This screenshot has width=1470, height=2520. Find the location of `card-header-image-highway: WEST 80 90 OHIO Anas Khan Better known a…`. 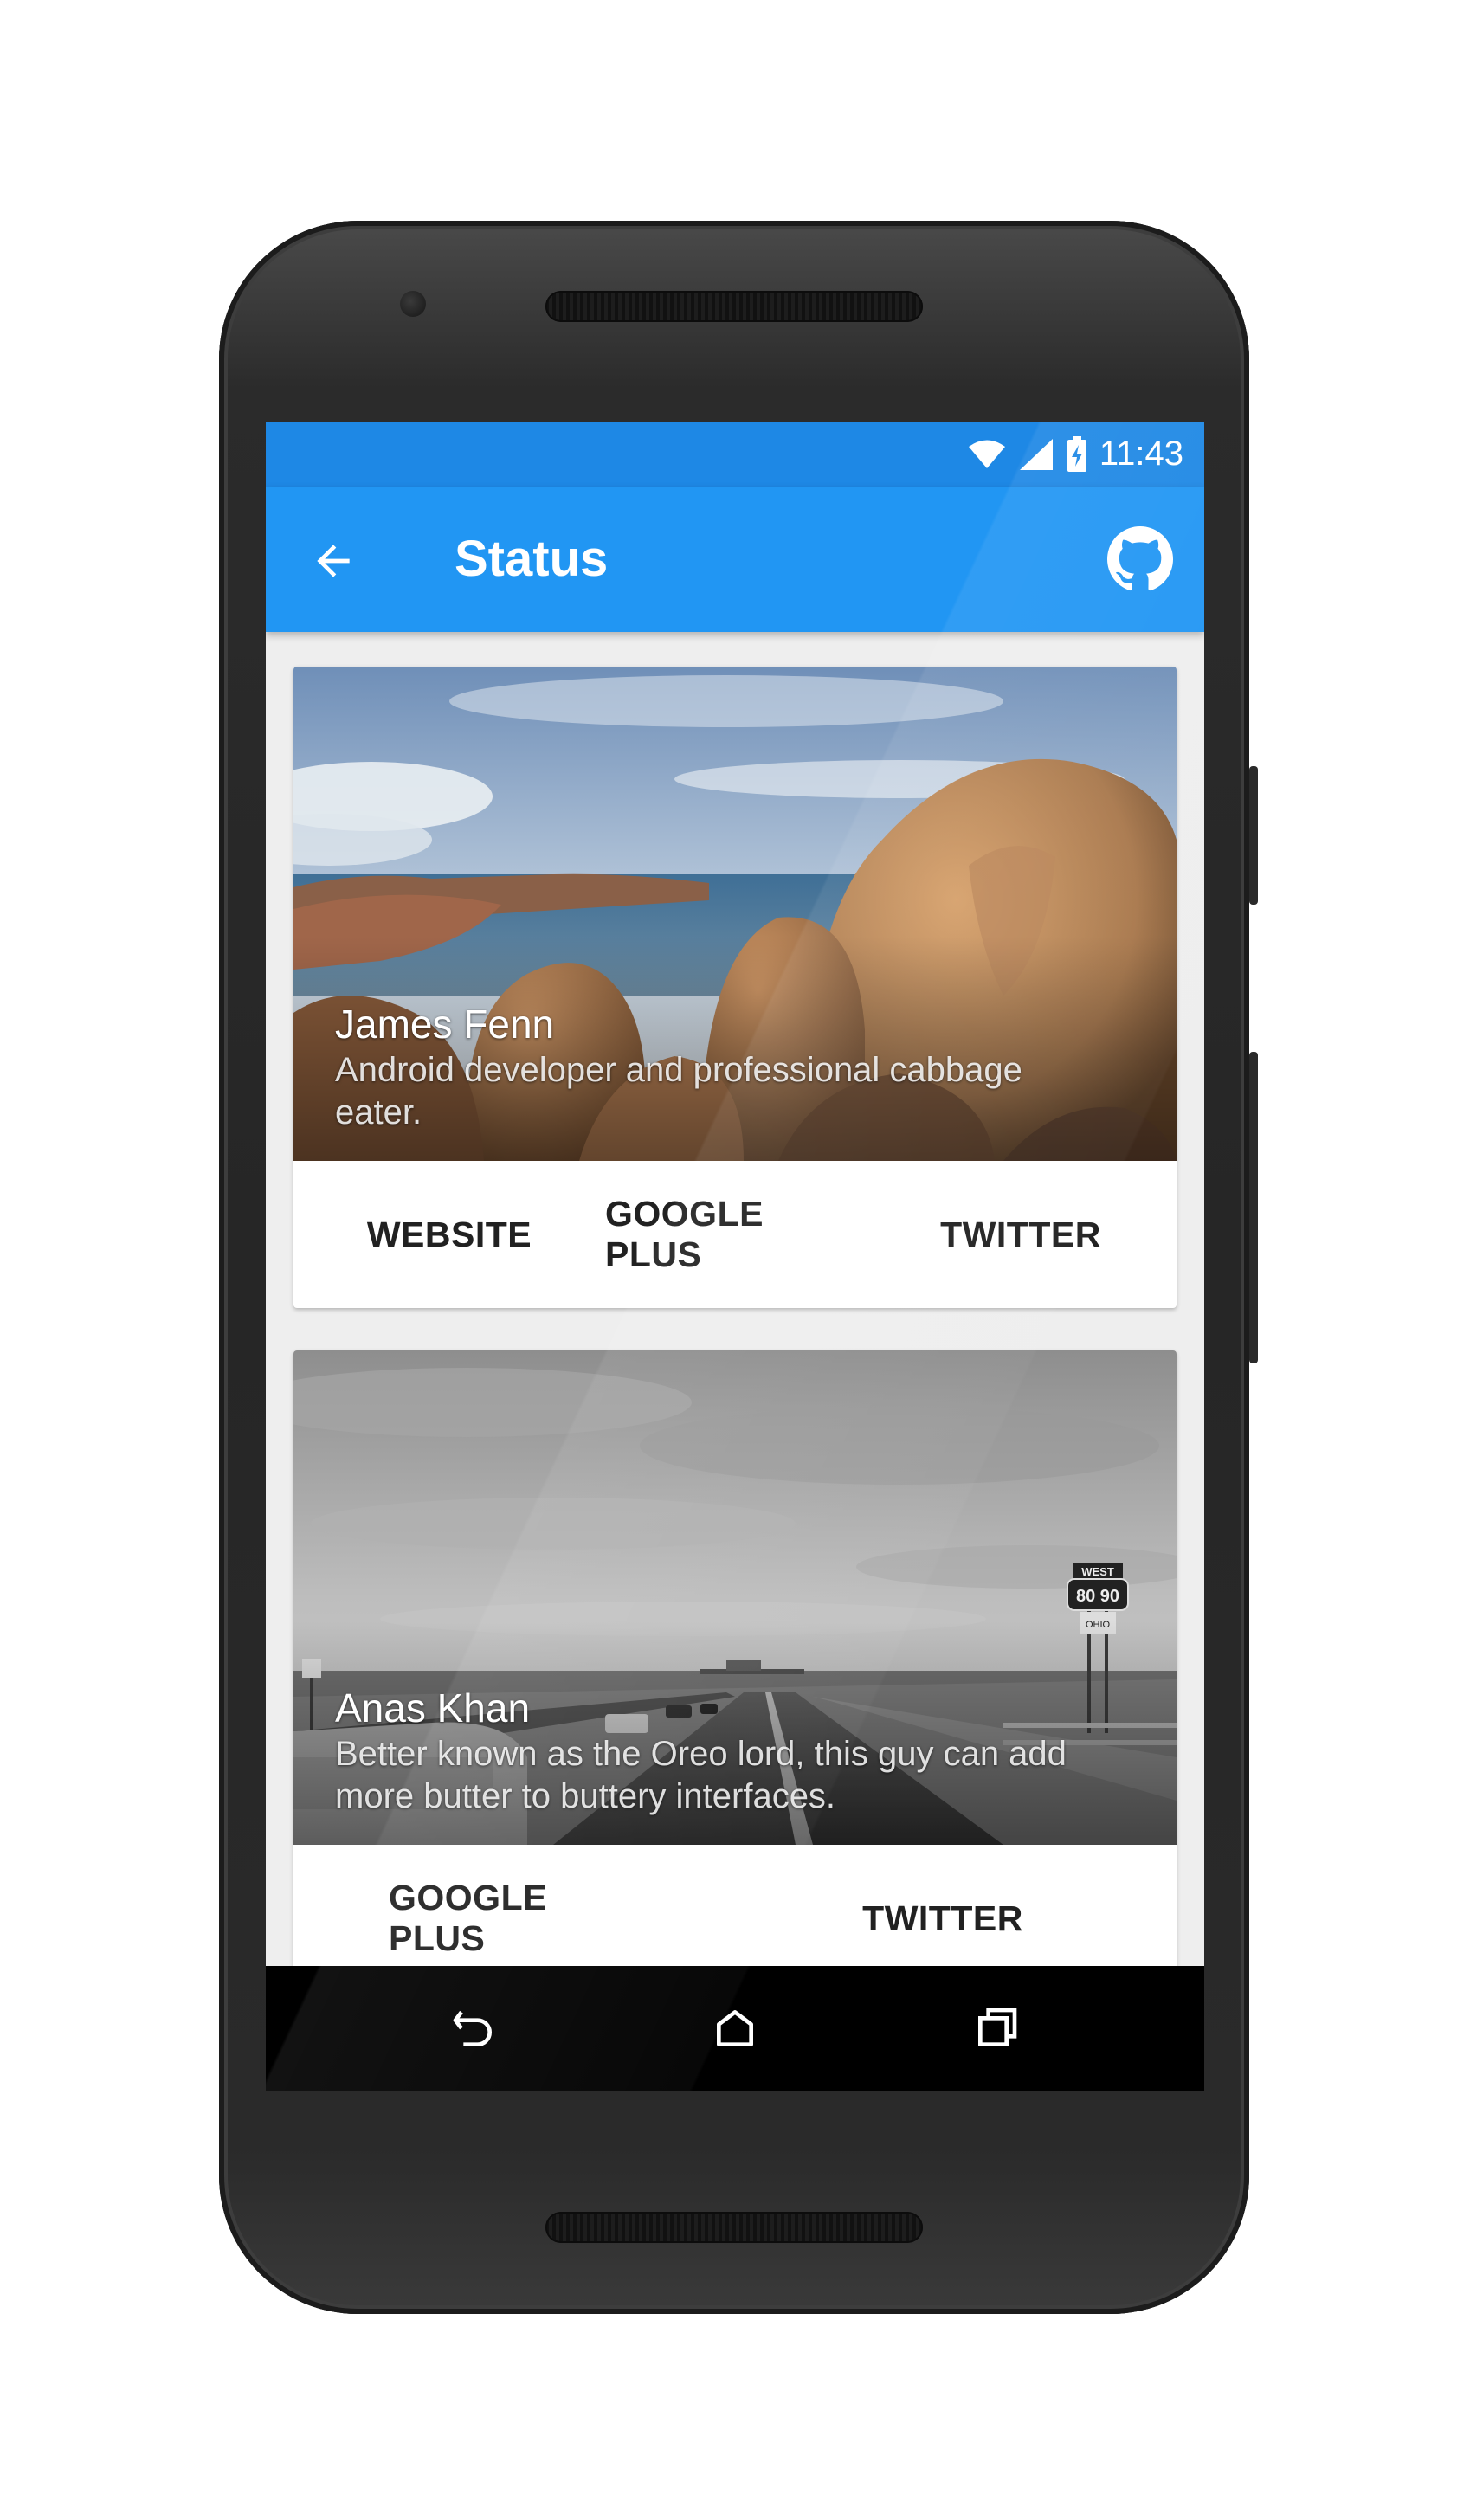

card-header-image-highway: WEST 80 90 OHIO Anas Khan Better known a… is located at coordinates (735, 1597).